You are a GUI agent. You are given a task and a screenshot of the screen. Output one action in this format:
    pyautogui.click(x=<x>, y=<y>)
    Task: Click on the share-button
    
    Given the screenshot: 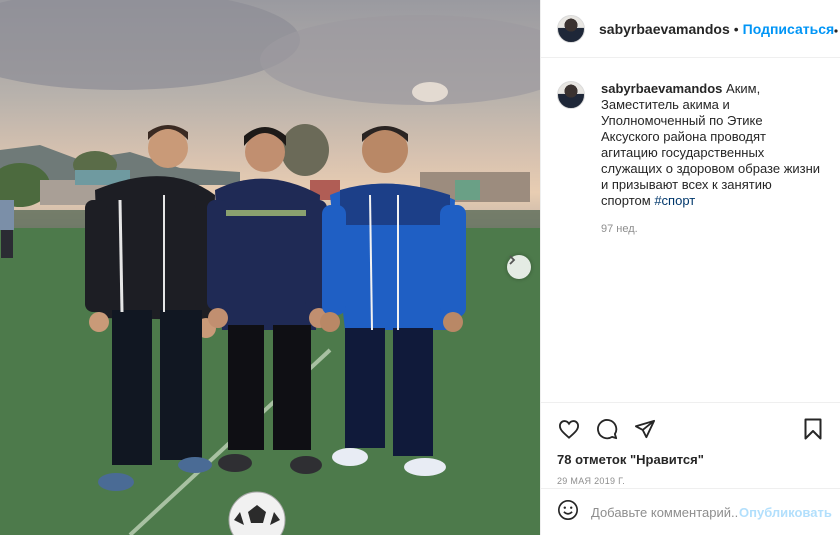 What is the action you would take?
    pyautogui.click(x=645, y=431)
    